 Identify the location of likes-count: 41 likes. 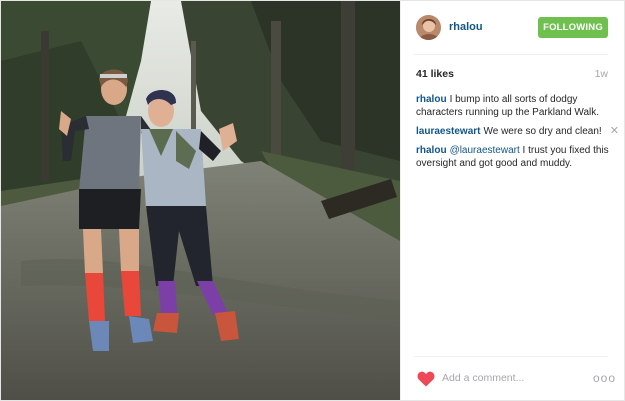
(435, 74).